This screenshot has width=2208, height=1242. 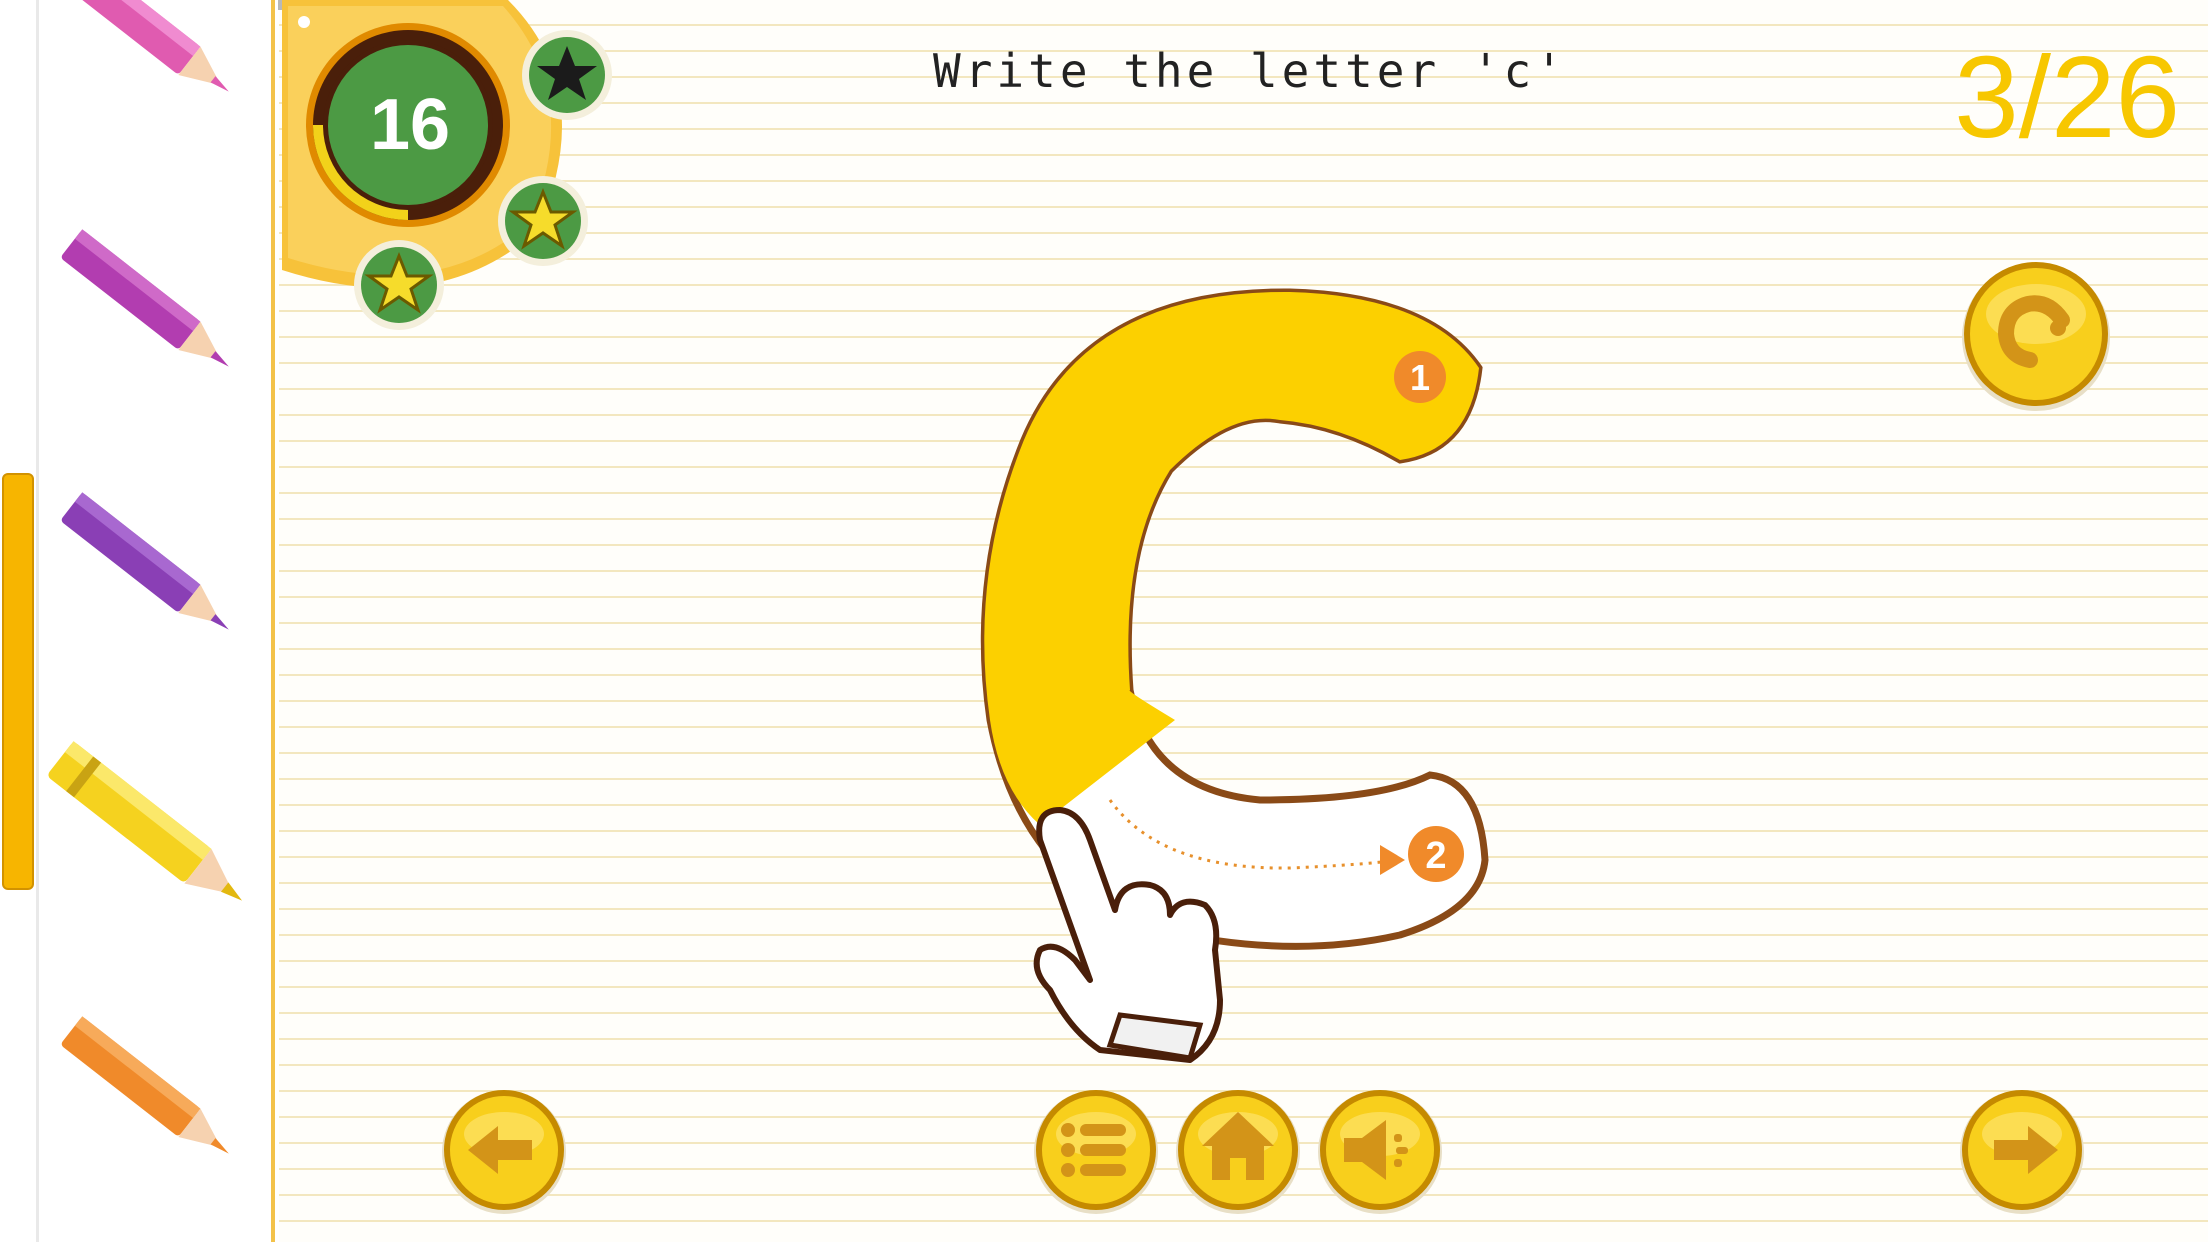 I want to click on sidebar-margin-line, so click(x=37, y=621).